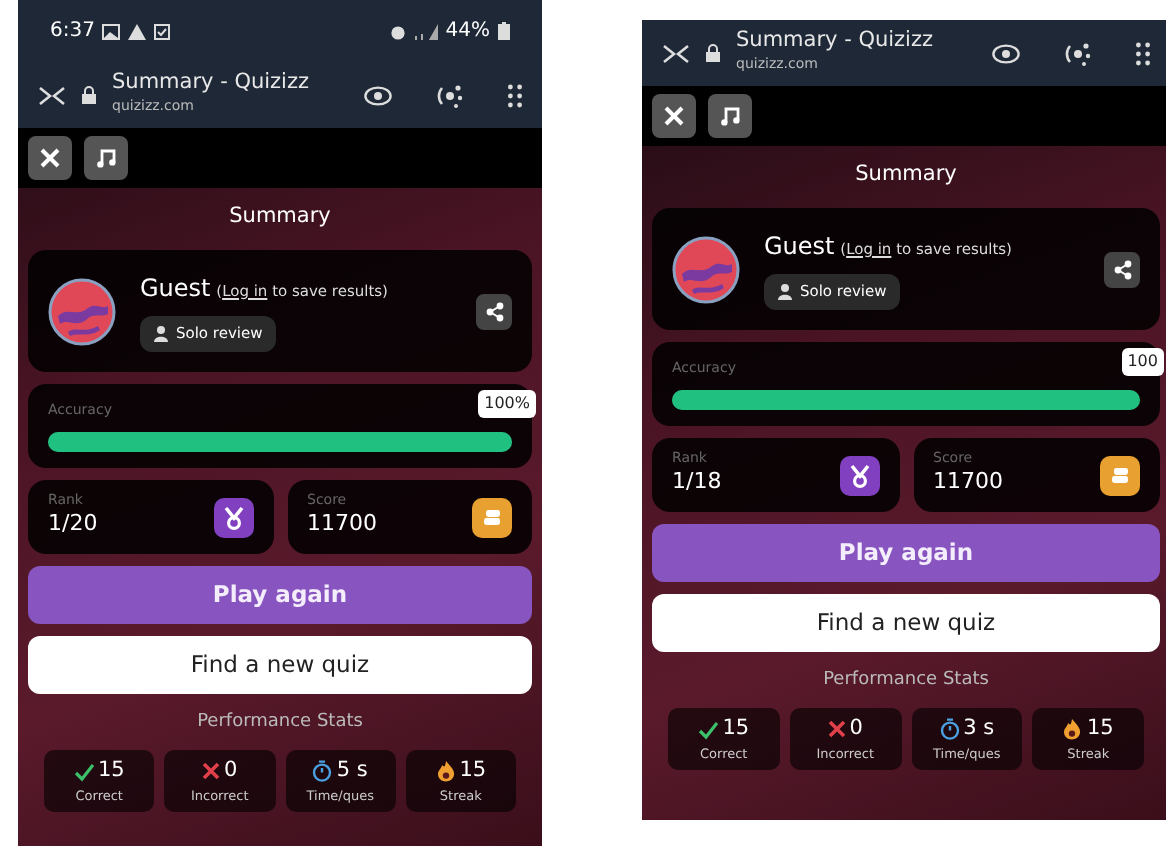  What do you see at coordinates (507, 404) in the screenshot?
I see `accuracy-percent: 100%` at bounding box center [507, 404].